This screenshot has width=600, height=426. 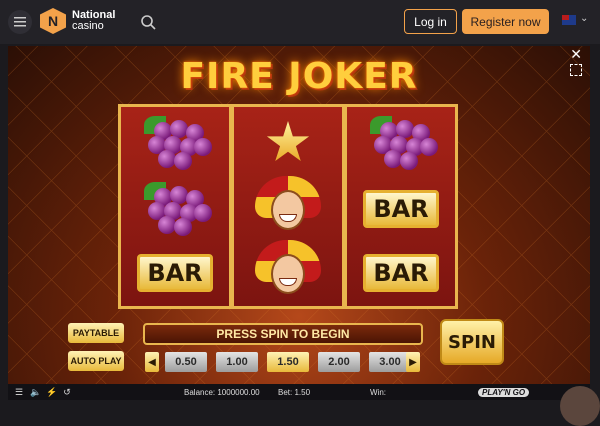 What do you see at coordinates (152, 362) in the screenshot?
I see `bet-decrease-button: ◀` at bounding box center [152, 362].